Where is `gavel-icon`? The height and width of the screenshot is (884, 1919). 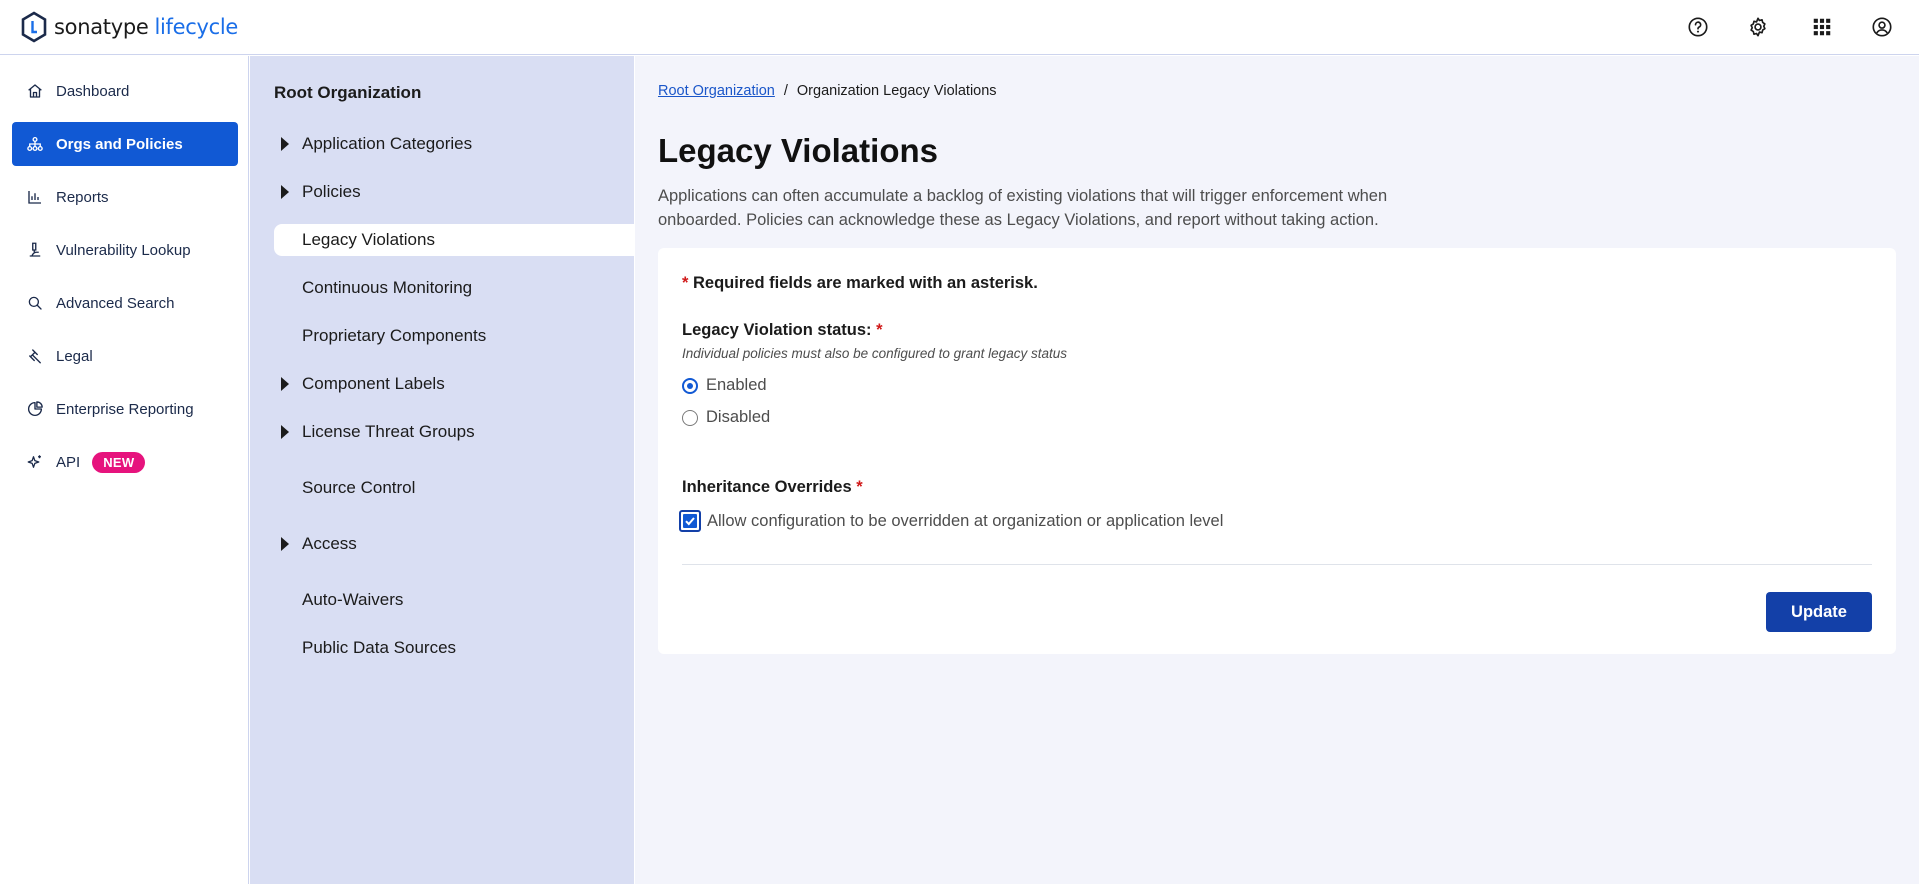
gavel-icon is located at coordinates (35, 356).